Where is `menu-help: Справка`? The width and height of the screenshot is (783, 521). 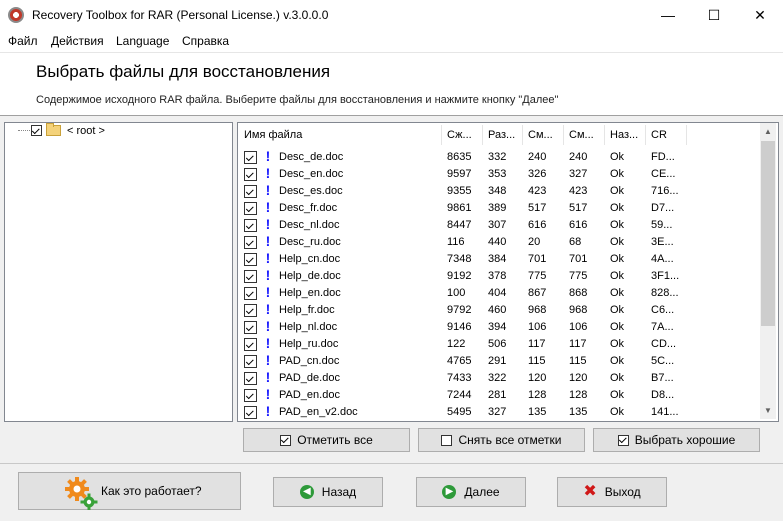
menu-help: Справка is located at coordinates (205, 41).